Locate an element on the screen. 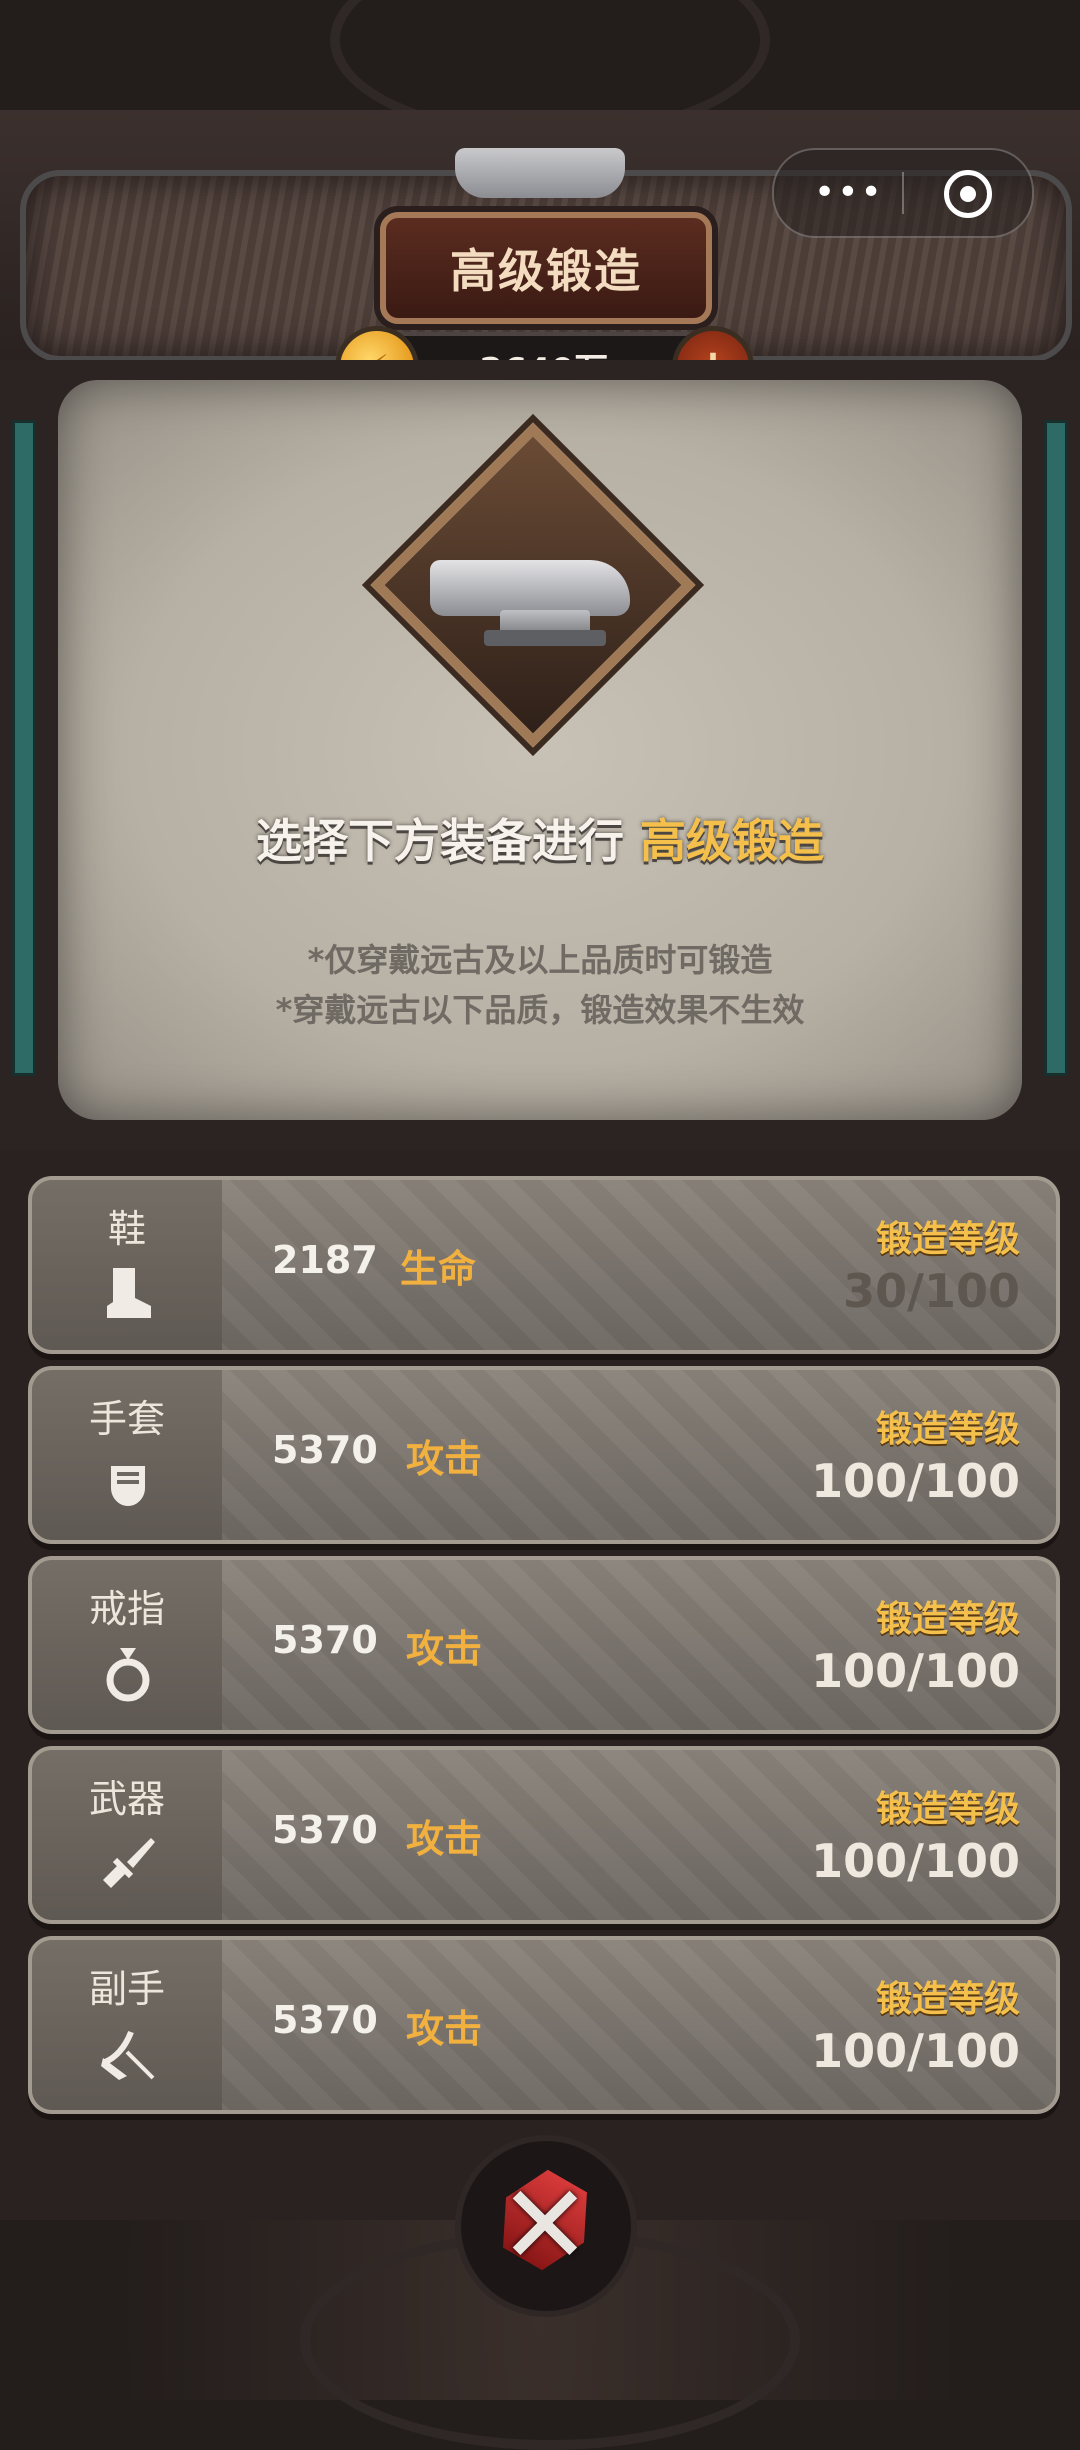 The height and width of the screenshot is (2450, 1080). equipment-slot: 戒指 is located at coordinates (127, 1645).